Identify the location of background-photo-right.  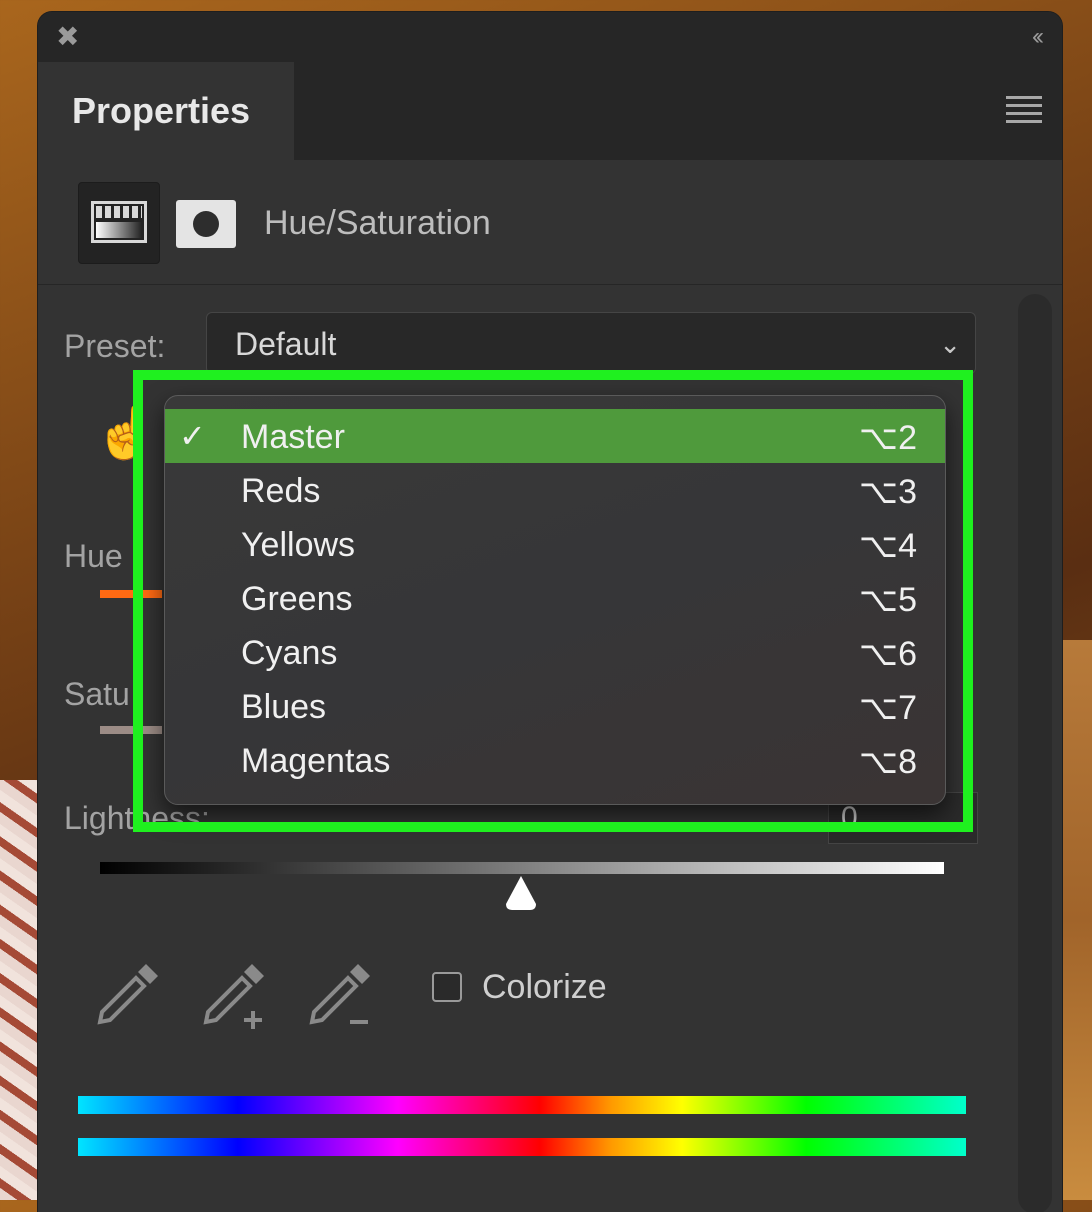
(1076, 920).